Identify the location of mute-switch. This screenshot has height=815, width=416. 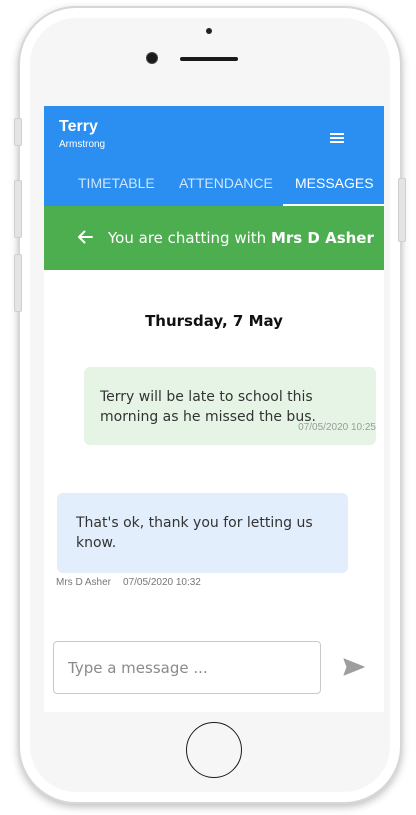
(18, 132).